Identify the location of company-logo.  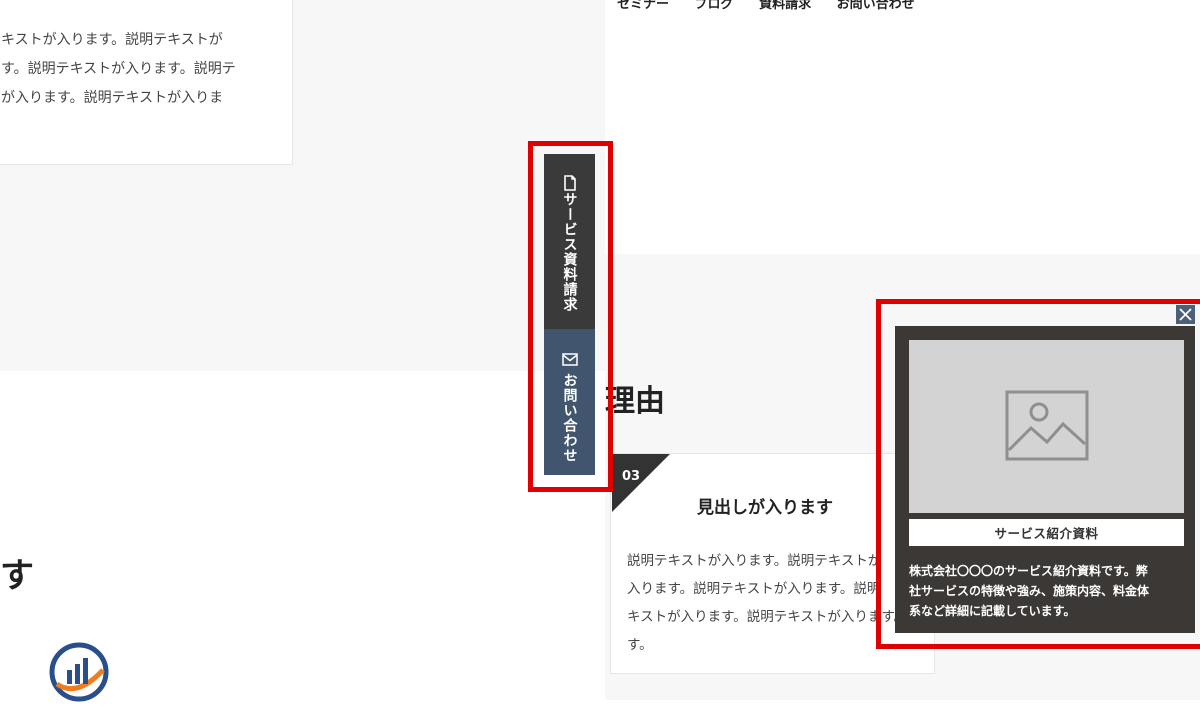
(79, 672).